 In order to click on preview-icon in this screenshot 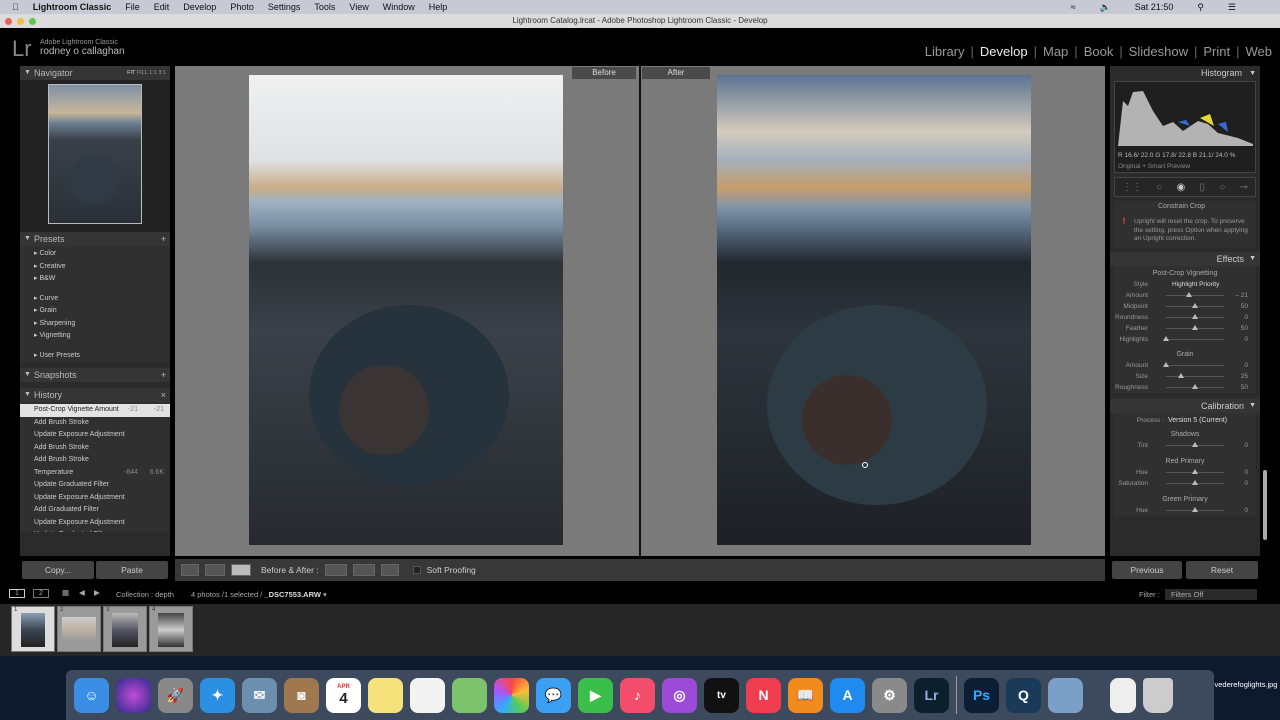, I will do `click(1065, 695)`.